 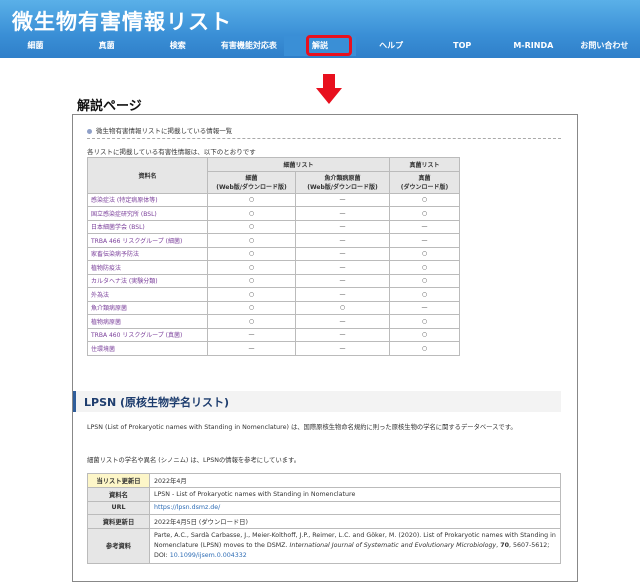 I want to click on nav-item-m-rinda: M-RINDA, so click(x=533, y=46).